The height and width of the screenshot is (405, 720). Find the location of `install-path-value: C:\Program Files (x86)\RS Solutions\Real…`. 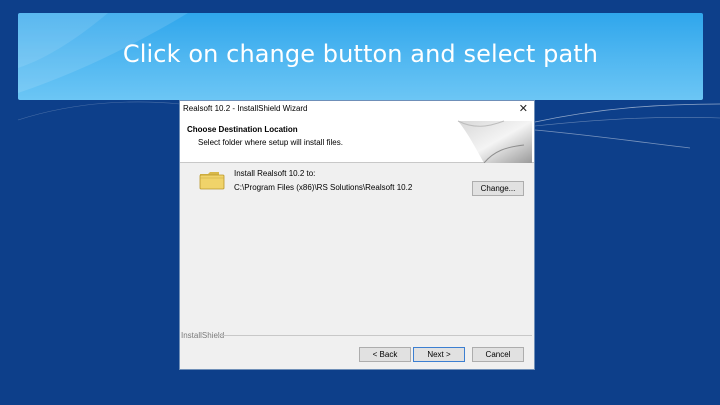

install-path-value: C:\Program Files (x86)\RS Solutions\Real… is located at coordinates (323, 187).